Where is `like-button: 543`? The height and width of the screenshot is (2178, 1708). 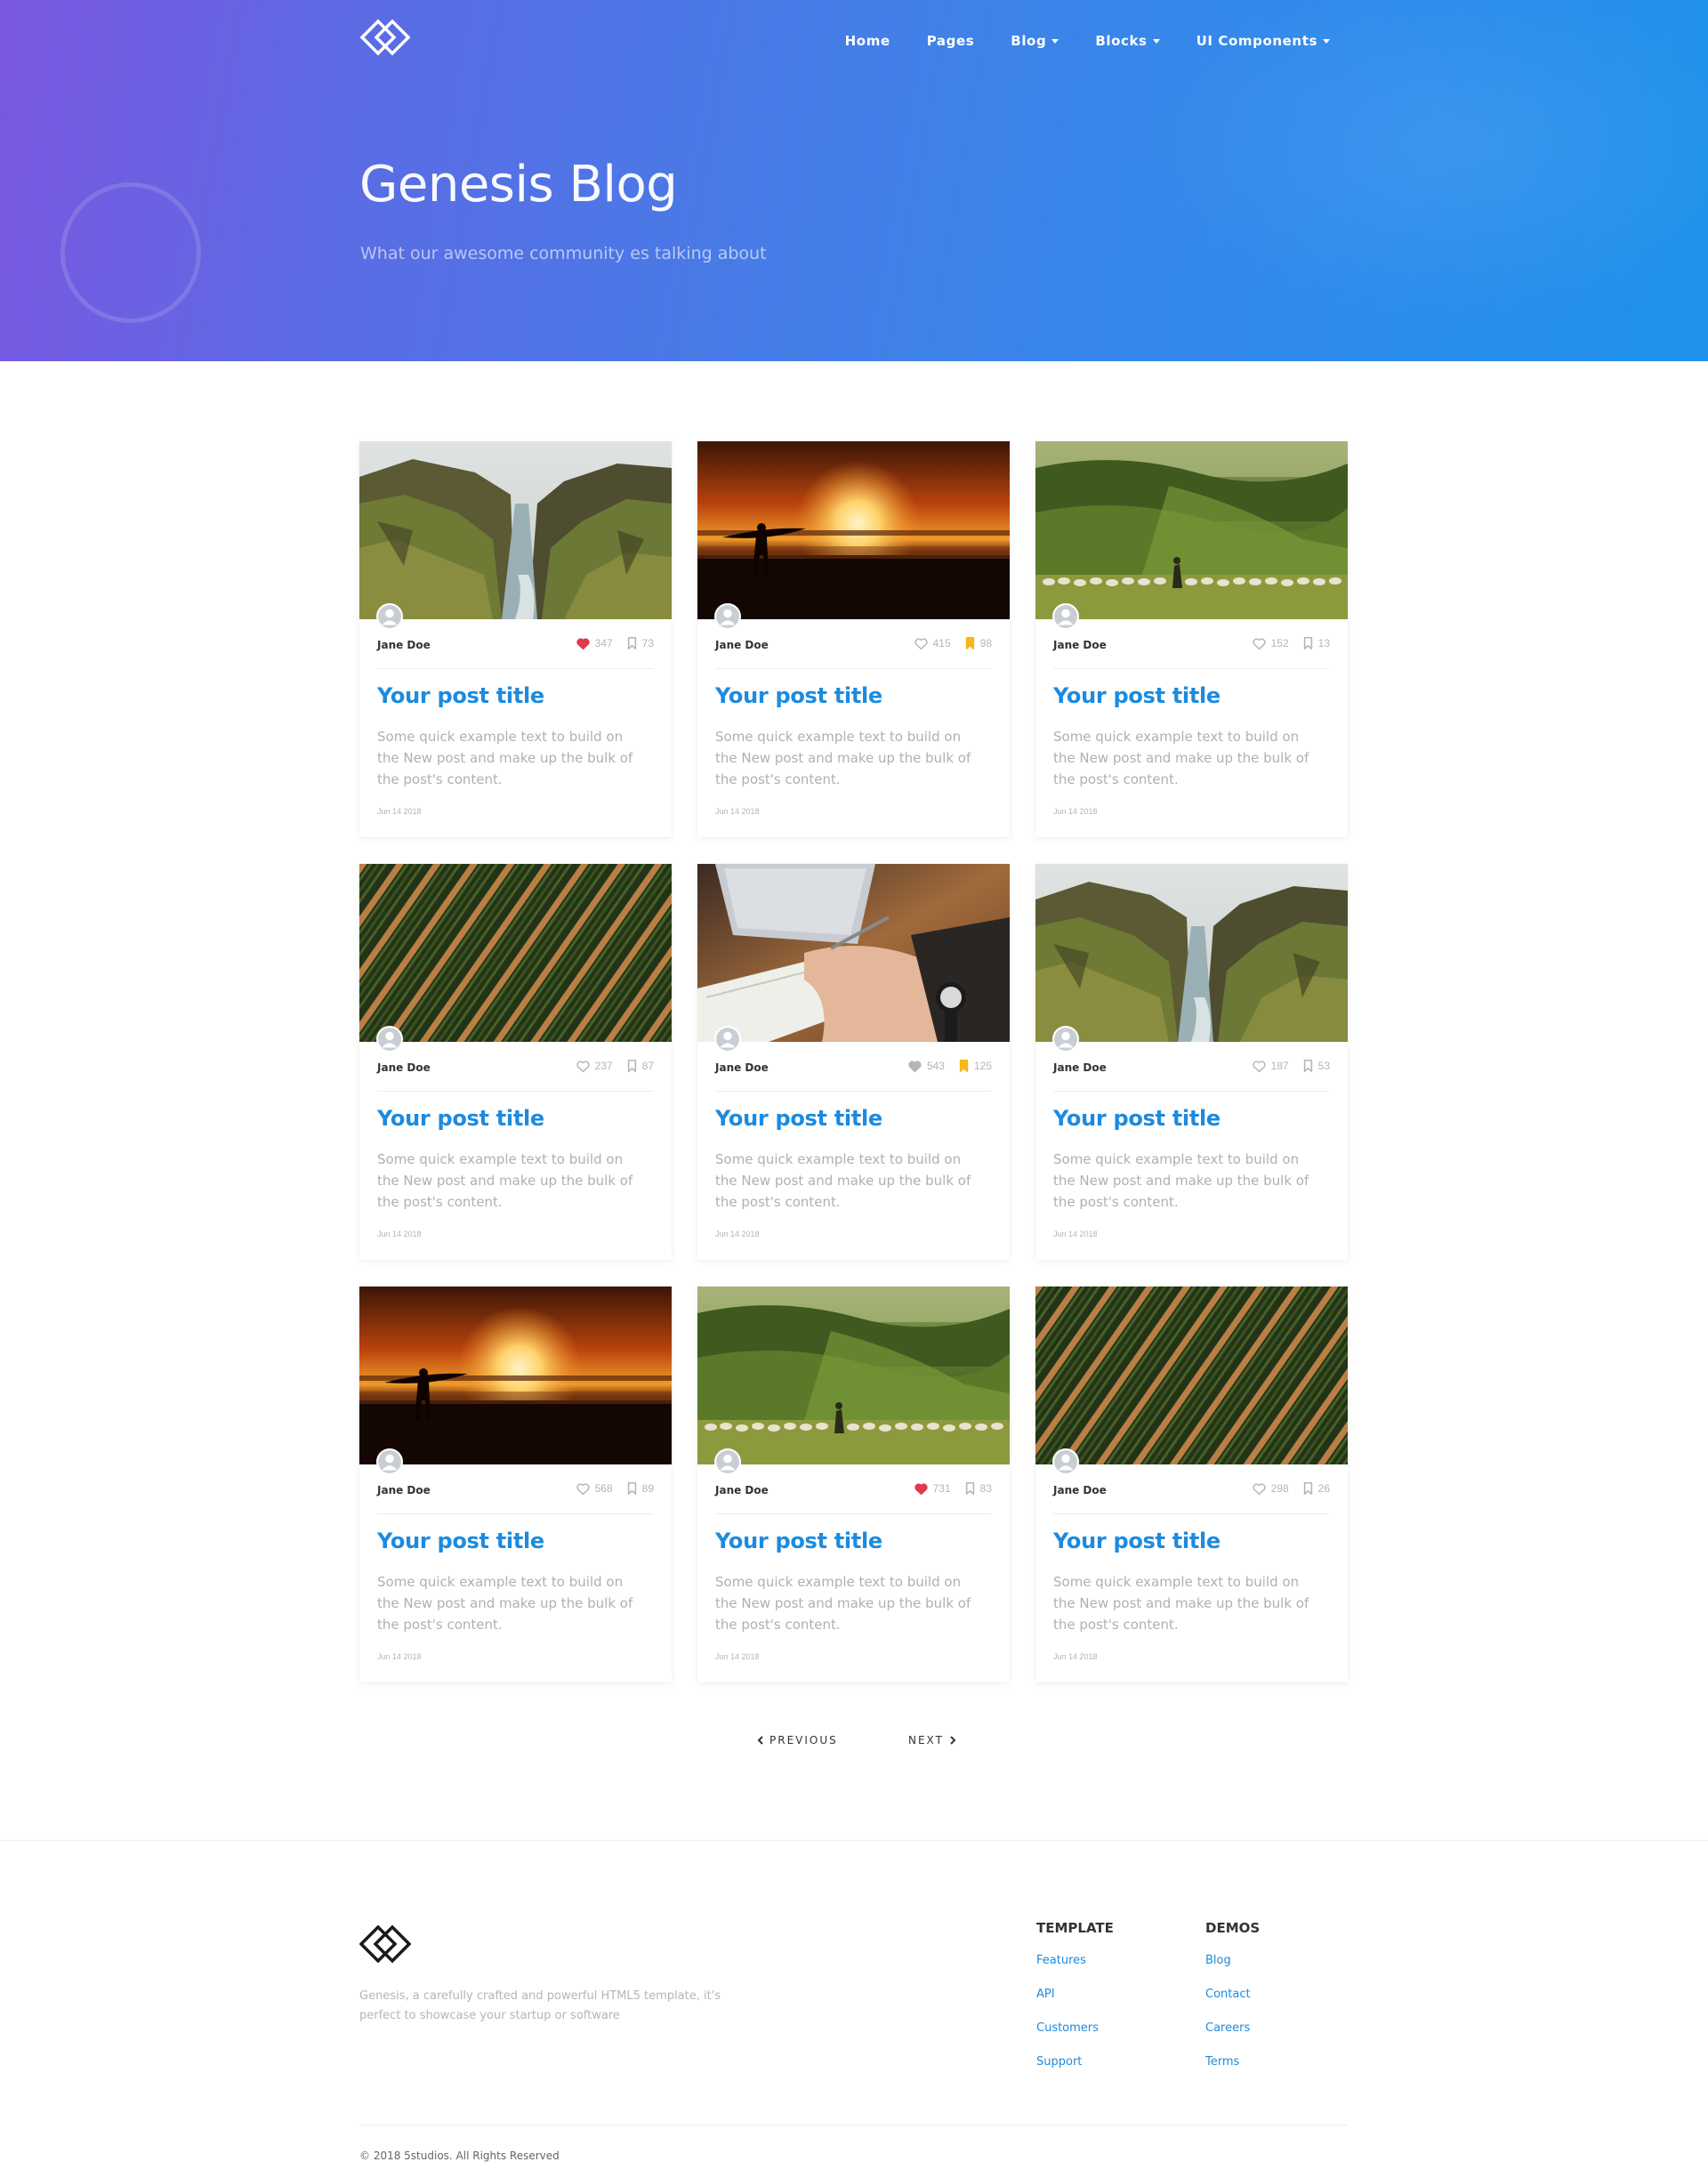 like-button: 543 is located at coordinates (926, 1066).